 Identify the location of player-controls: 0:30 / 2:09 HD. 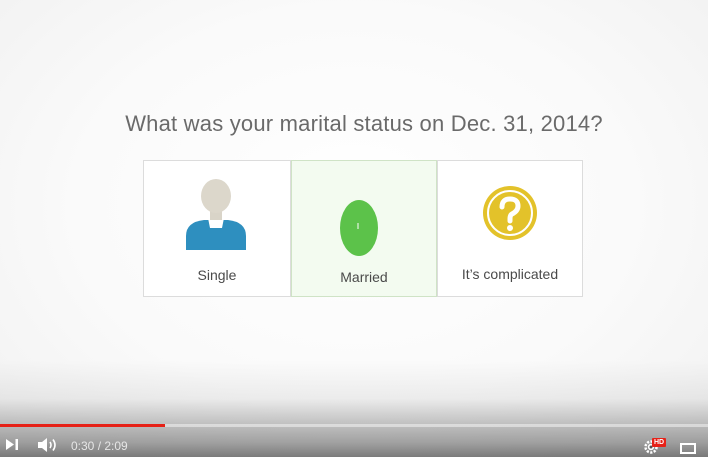
(354, 444).